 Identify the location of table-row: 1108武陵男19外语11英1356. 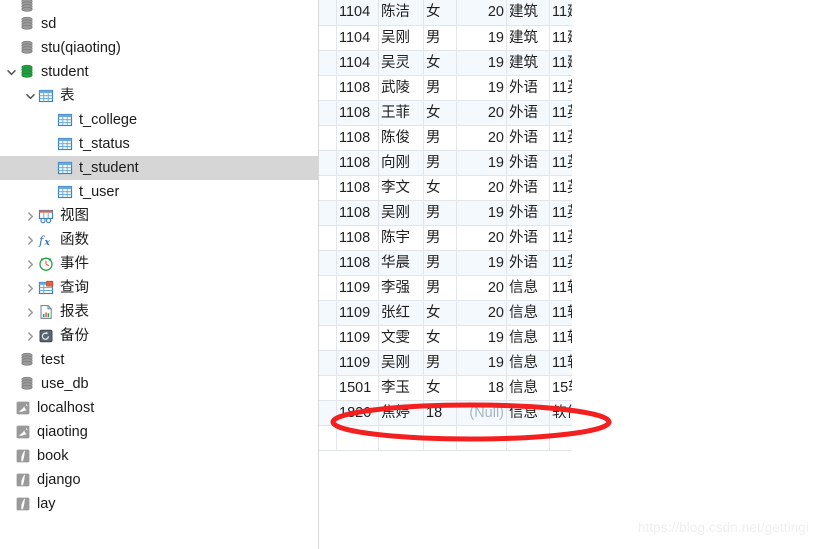
(445, 88).